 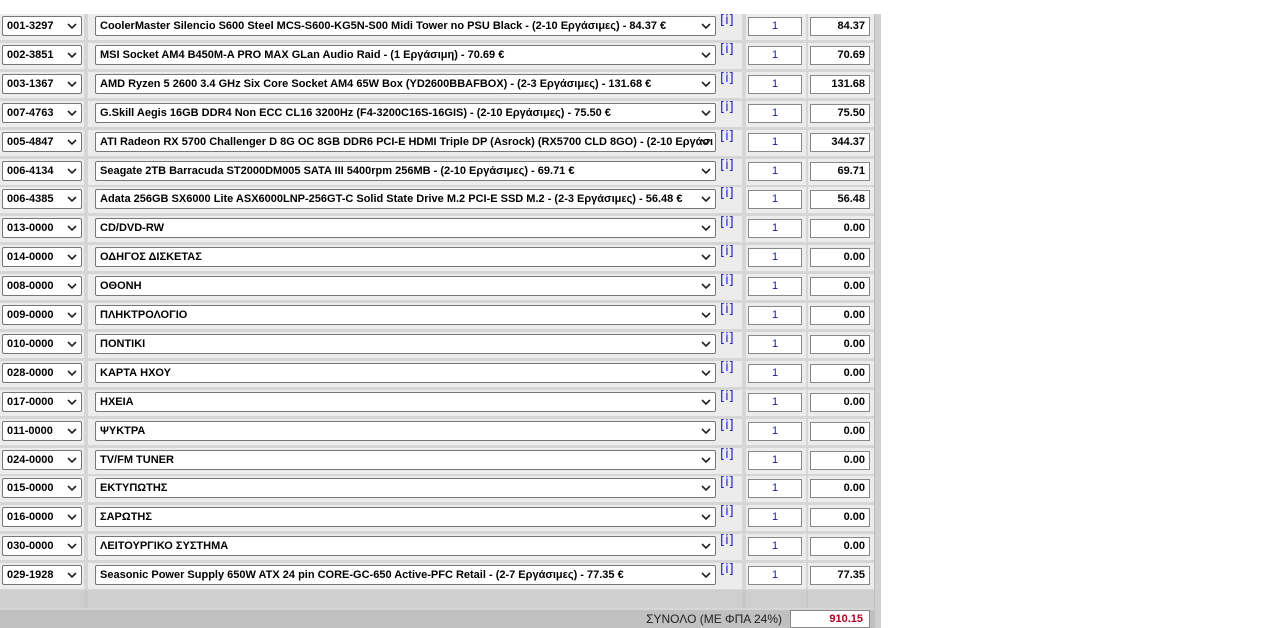 What do you see at coordinates (42, 315) in the screenshot?
I see `code-select: 009-0000` at bounding box center [42, 315].